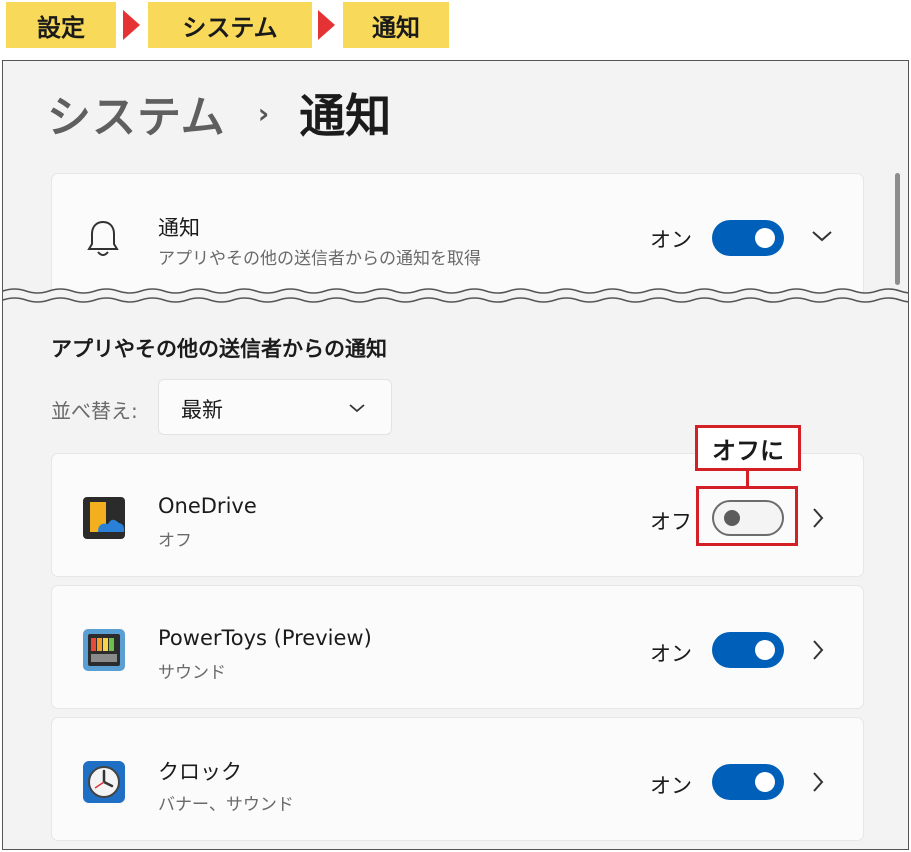  Describe the element at coordinates (104, 652) in the screenshot. I see `powertoys-icon` at that location.